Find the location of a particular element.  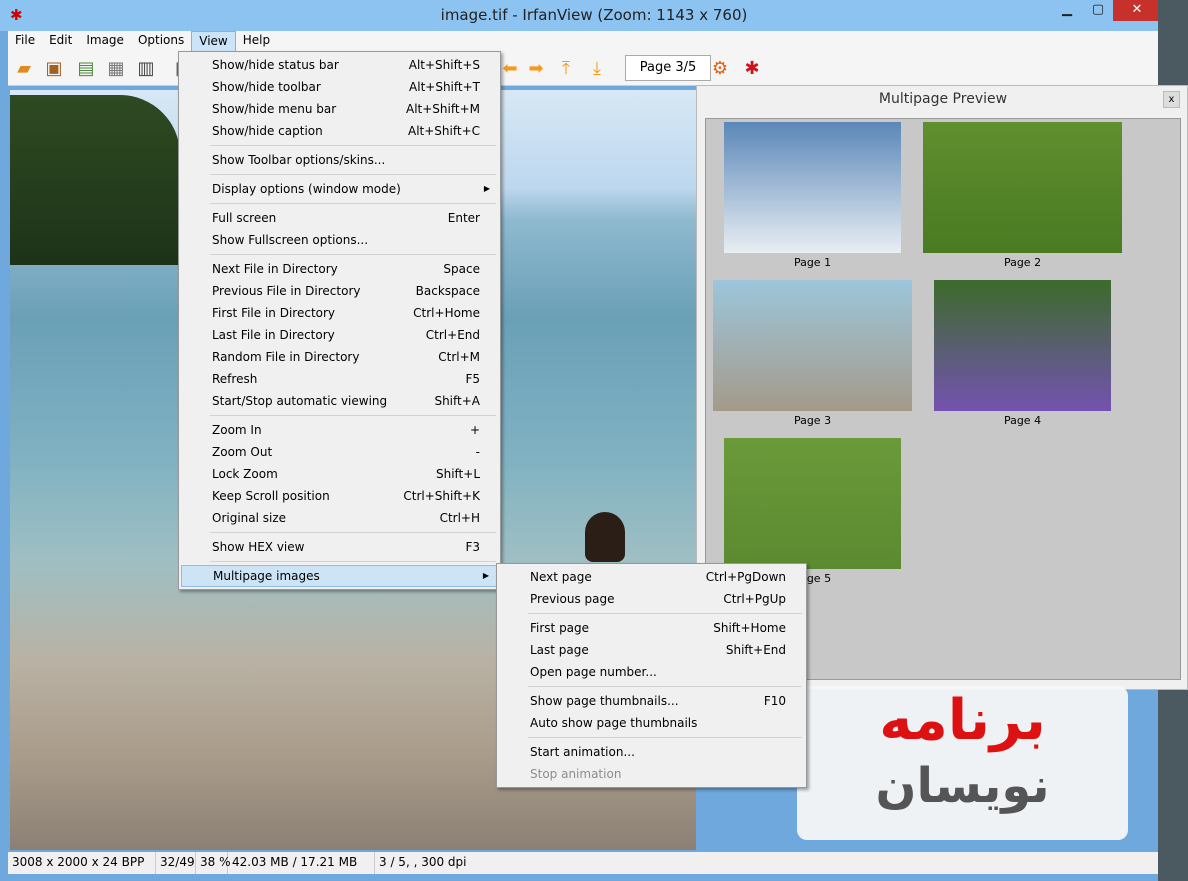

menu-item-shortcut: Ctrl+PgDown is located at coordinates (745, 577).